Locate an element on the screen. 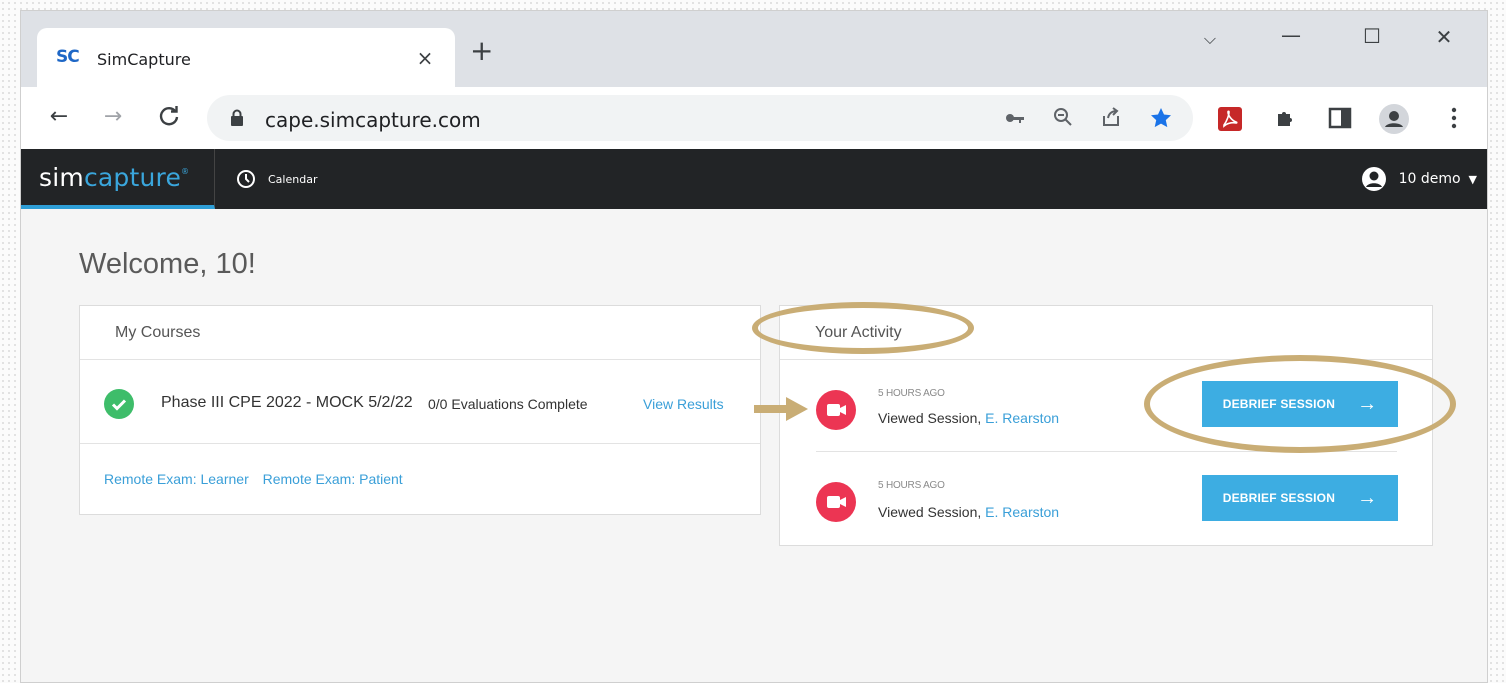  caret-down-icon: ▼ is located at coordinates (1472, 179).